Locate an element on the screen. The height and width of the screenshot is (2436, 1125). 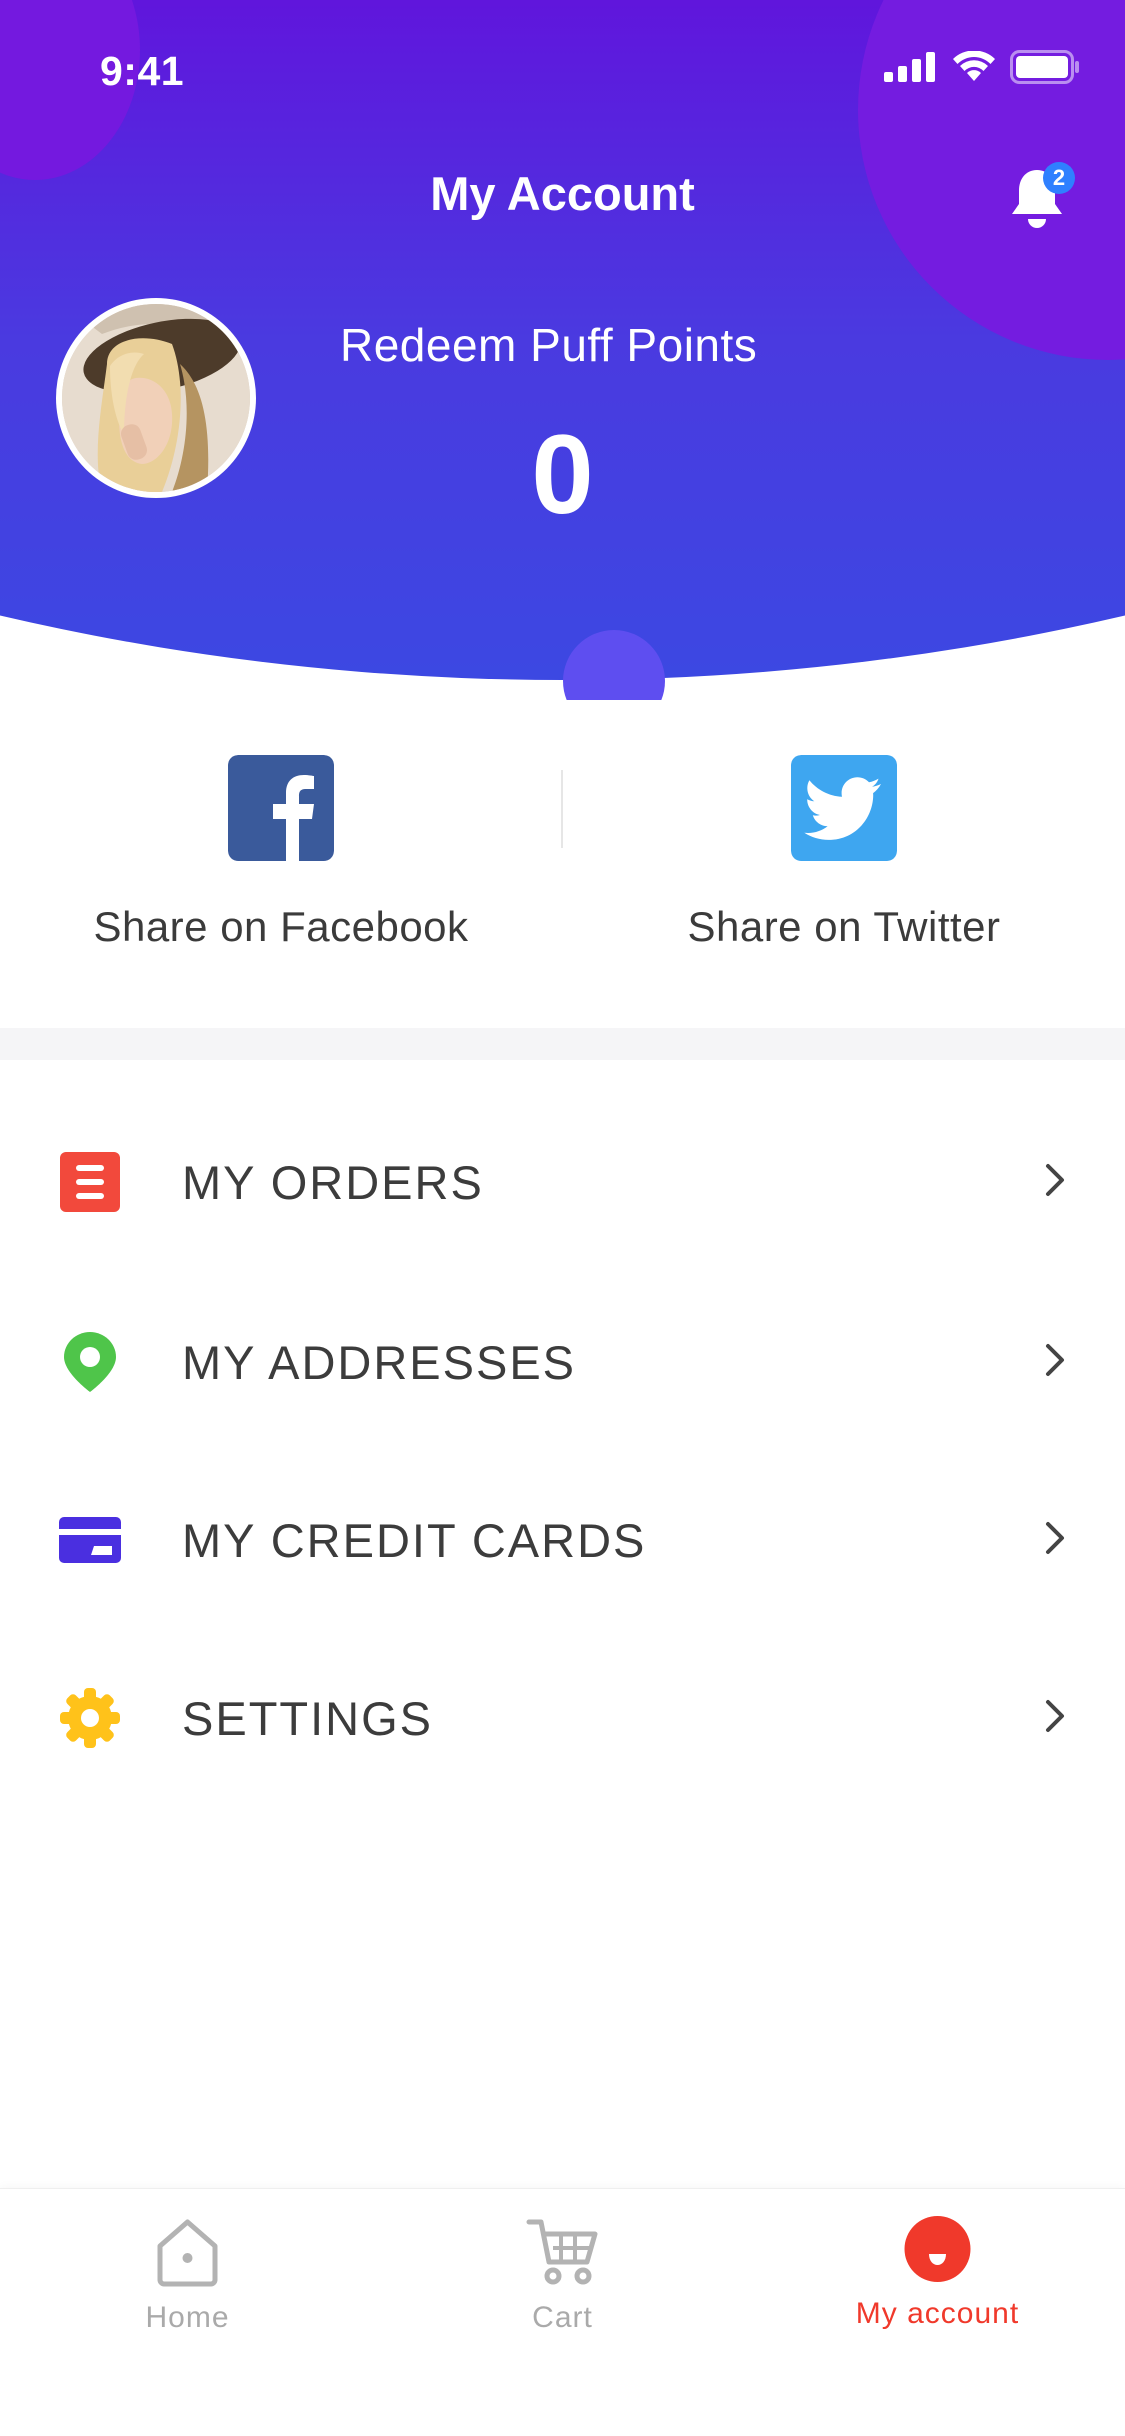
profile-photo-illustration is located at coordinates (156, 398).